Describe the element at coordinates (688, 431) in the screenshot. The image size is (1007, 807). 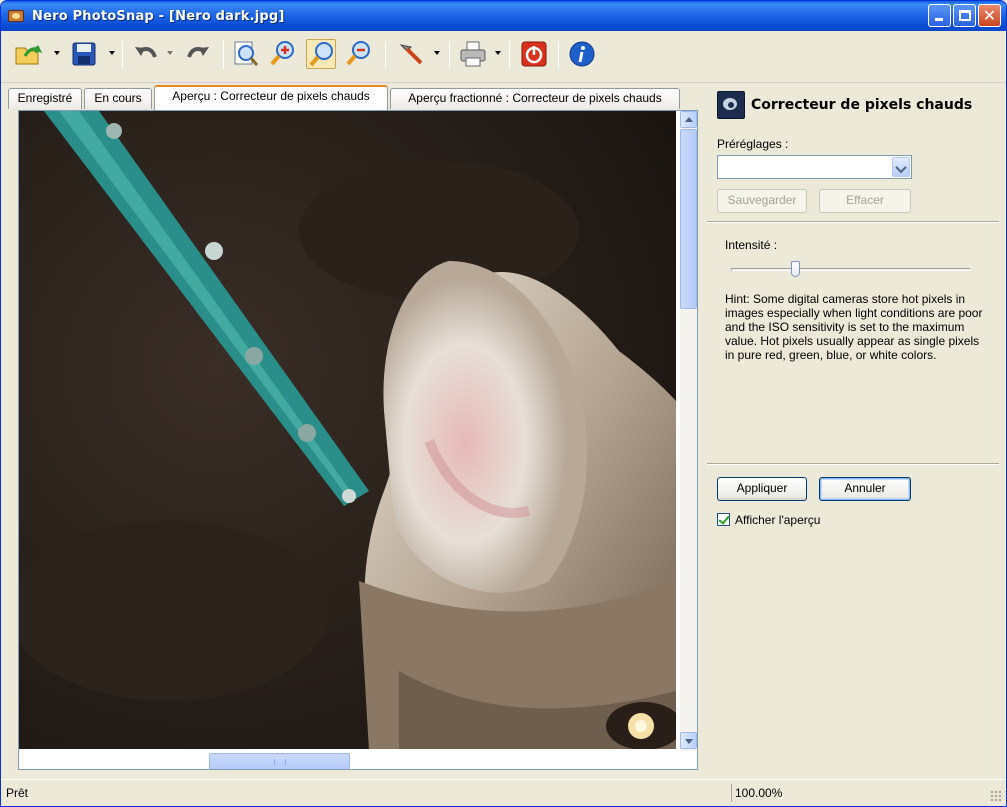
I see `vertical-scrollbar` at that location.